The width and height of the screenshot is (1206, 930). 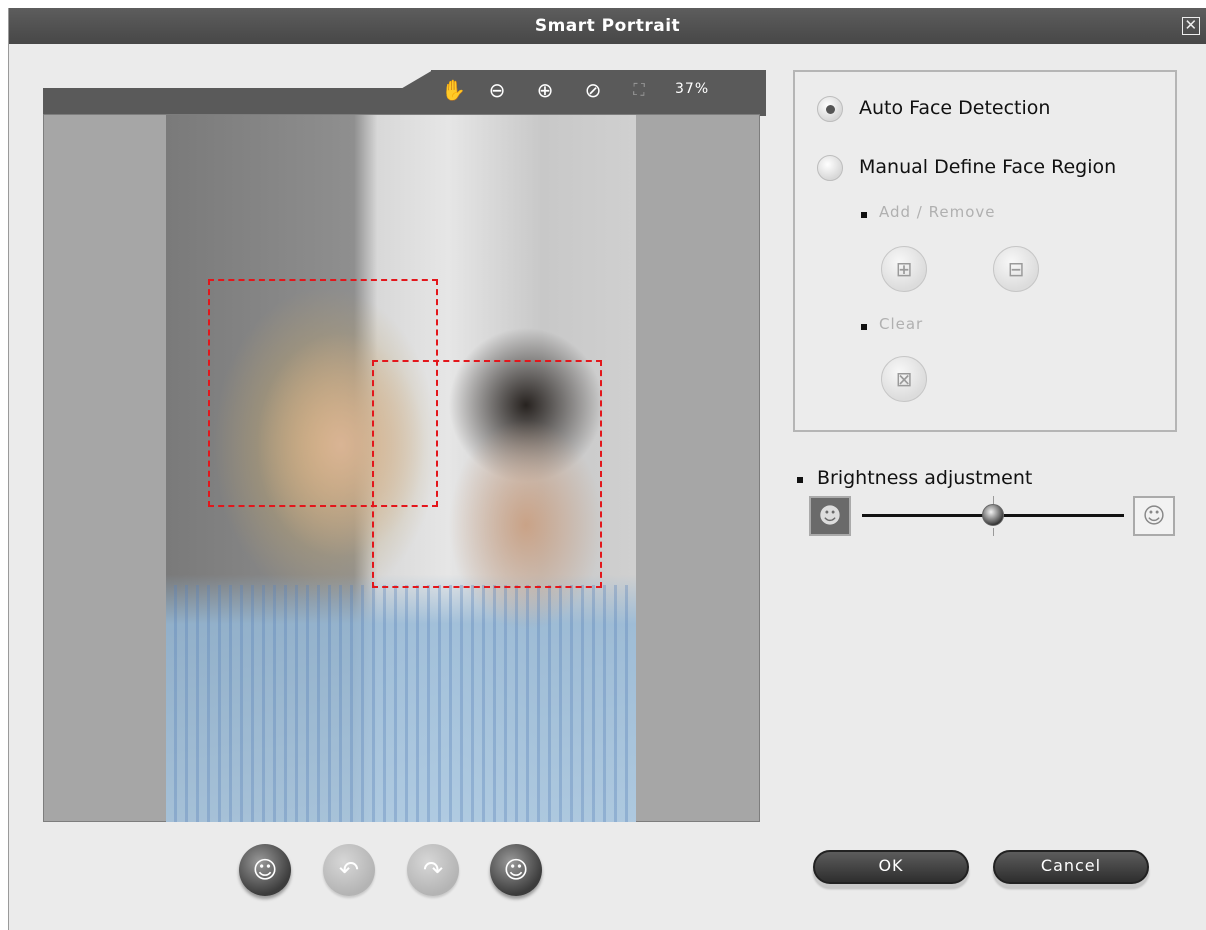 I want to click on viewer-toolbar-edge, so click(x=416, y=80).